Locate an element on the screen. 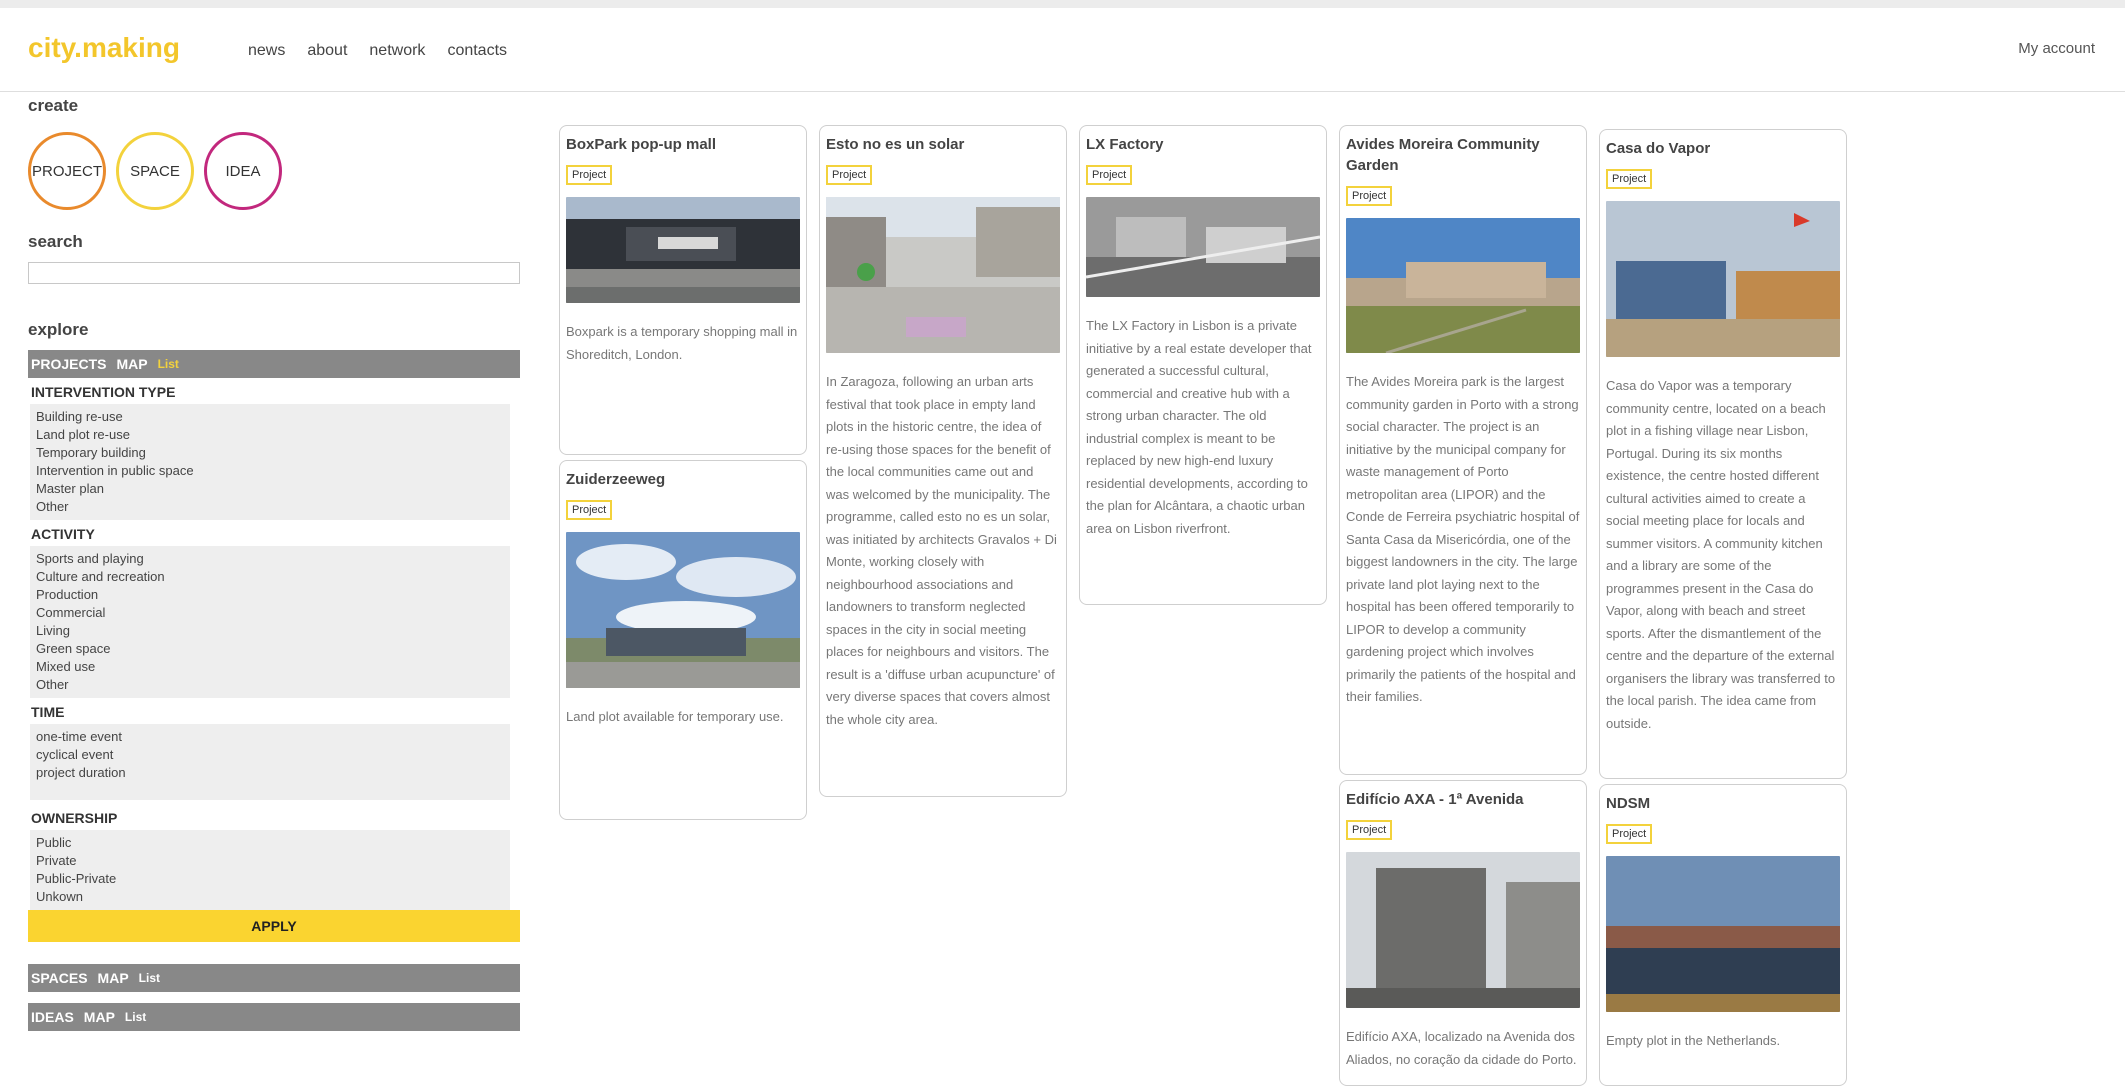 This screenshot has width=2125, height=1086. projects-map-link: MAP is located at coordinates (131, 364).